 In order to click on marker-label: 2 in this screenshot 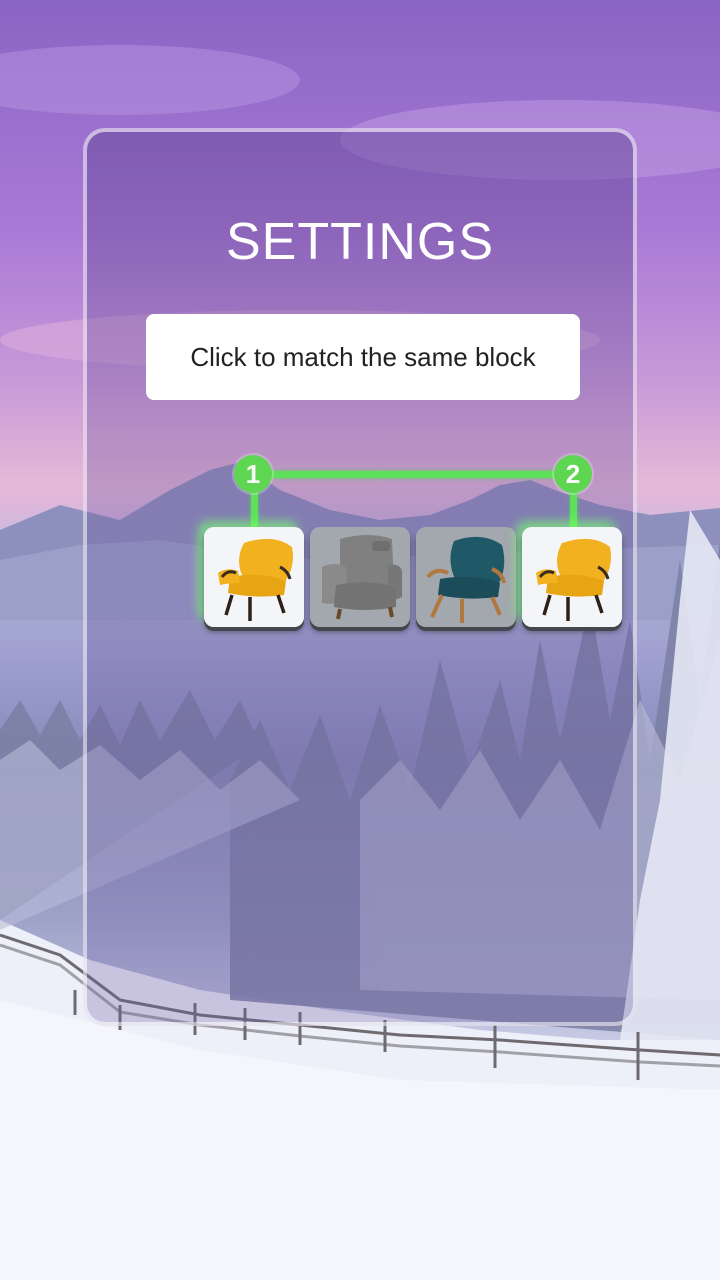, I will do `click(573, 473)`.